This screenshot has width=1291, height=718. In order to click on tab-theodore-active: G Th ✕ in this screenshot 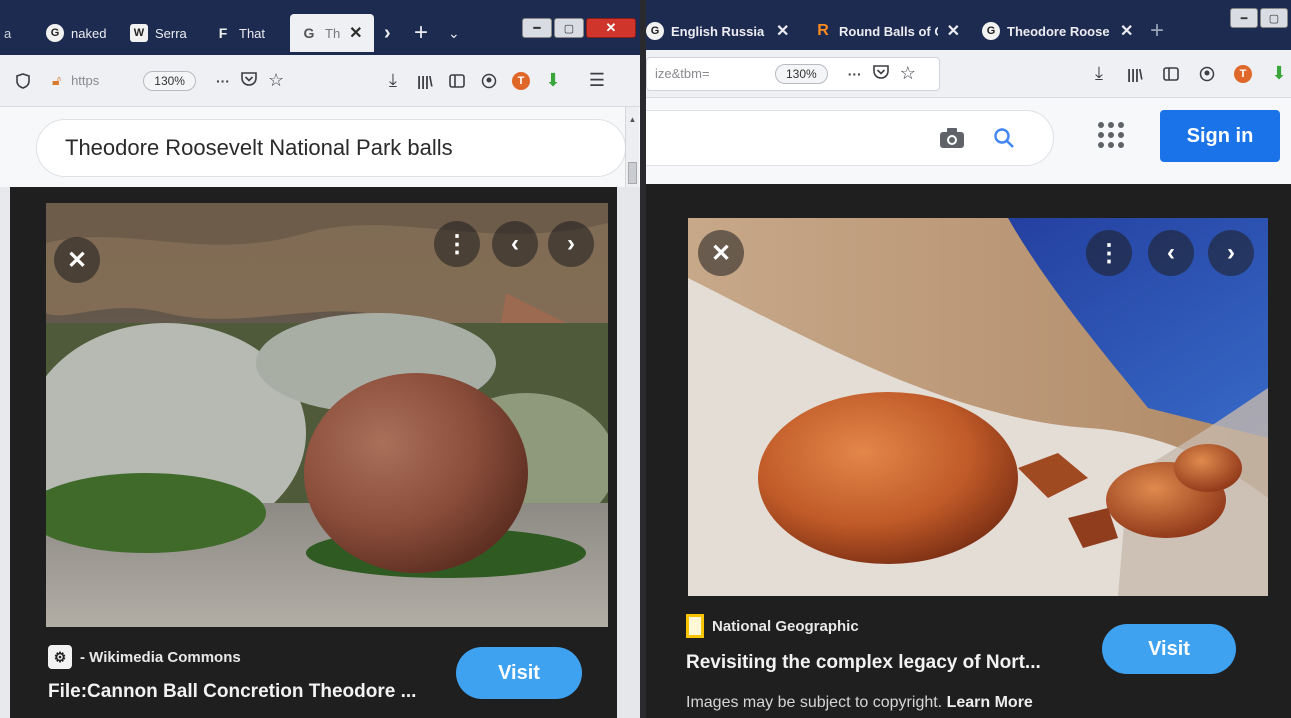, I will do `click(332, 33)`.